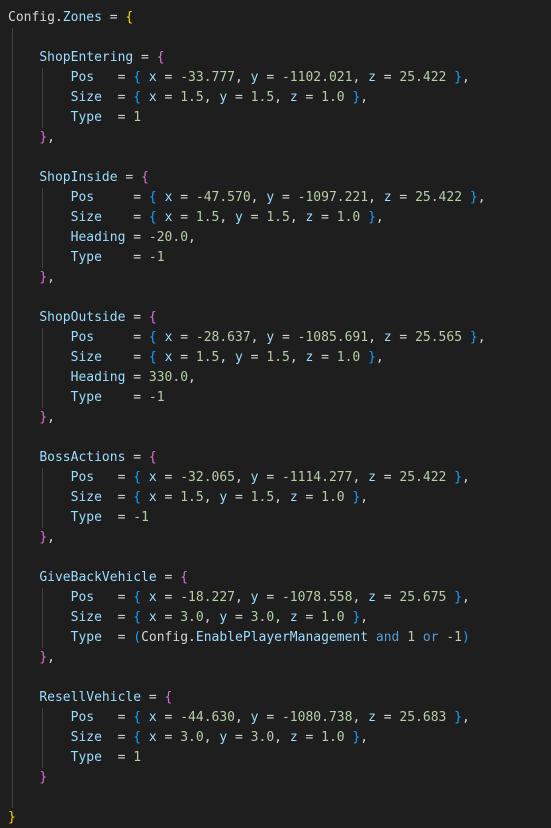 This screenshot has width=551, height=828. I want to click on code-token: ShopOutside, so click(82, 317).